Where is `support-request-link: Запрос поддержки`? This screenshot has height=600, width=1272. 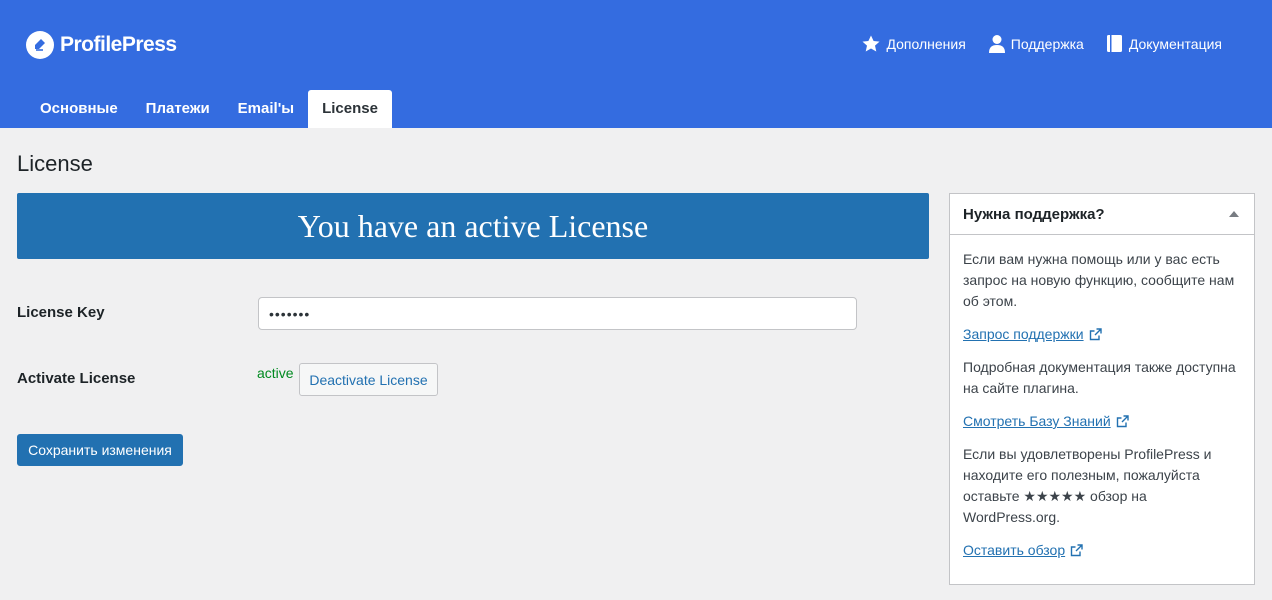 support-request-link: Запрос поддержки is located at coordinates (1032, 334).